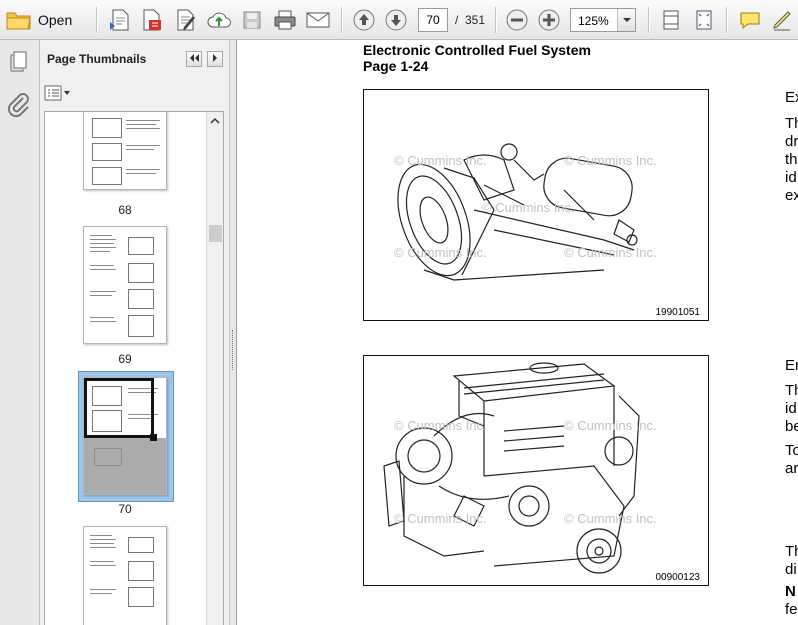  I want to click on edit-icon, so click(186, 20).